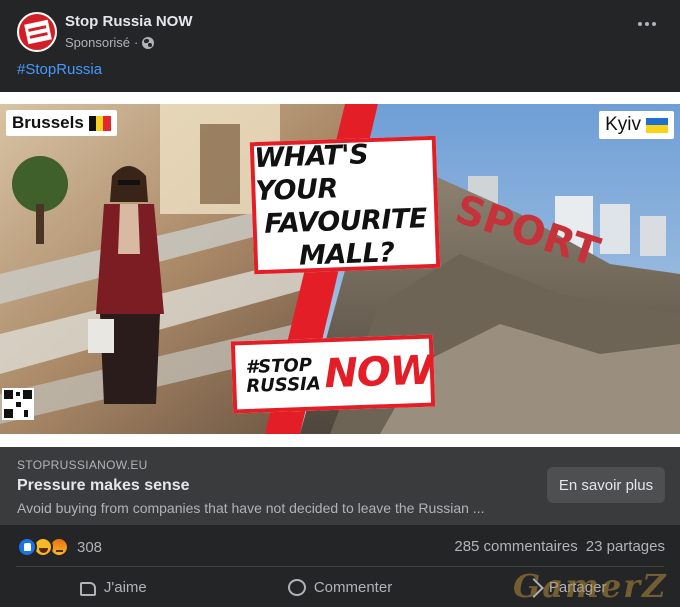 Image resolution: width=680 pixels, height=607 pixels. Describe the element at coordinates (87, 588) in the screenshot. I see `thumbs-up-icon` at that location.